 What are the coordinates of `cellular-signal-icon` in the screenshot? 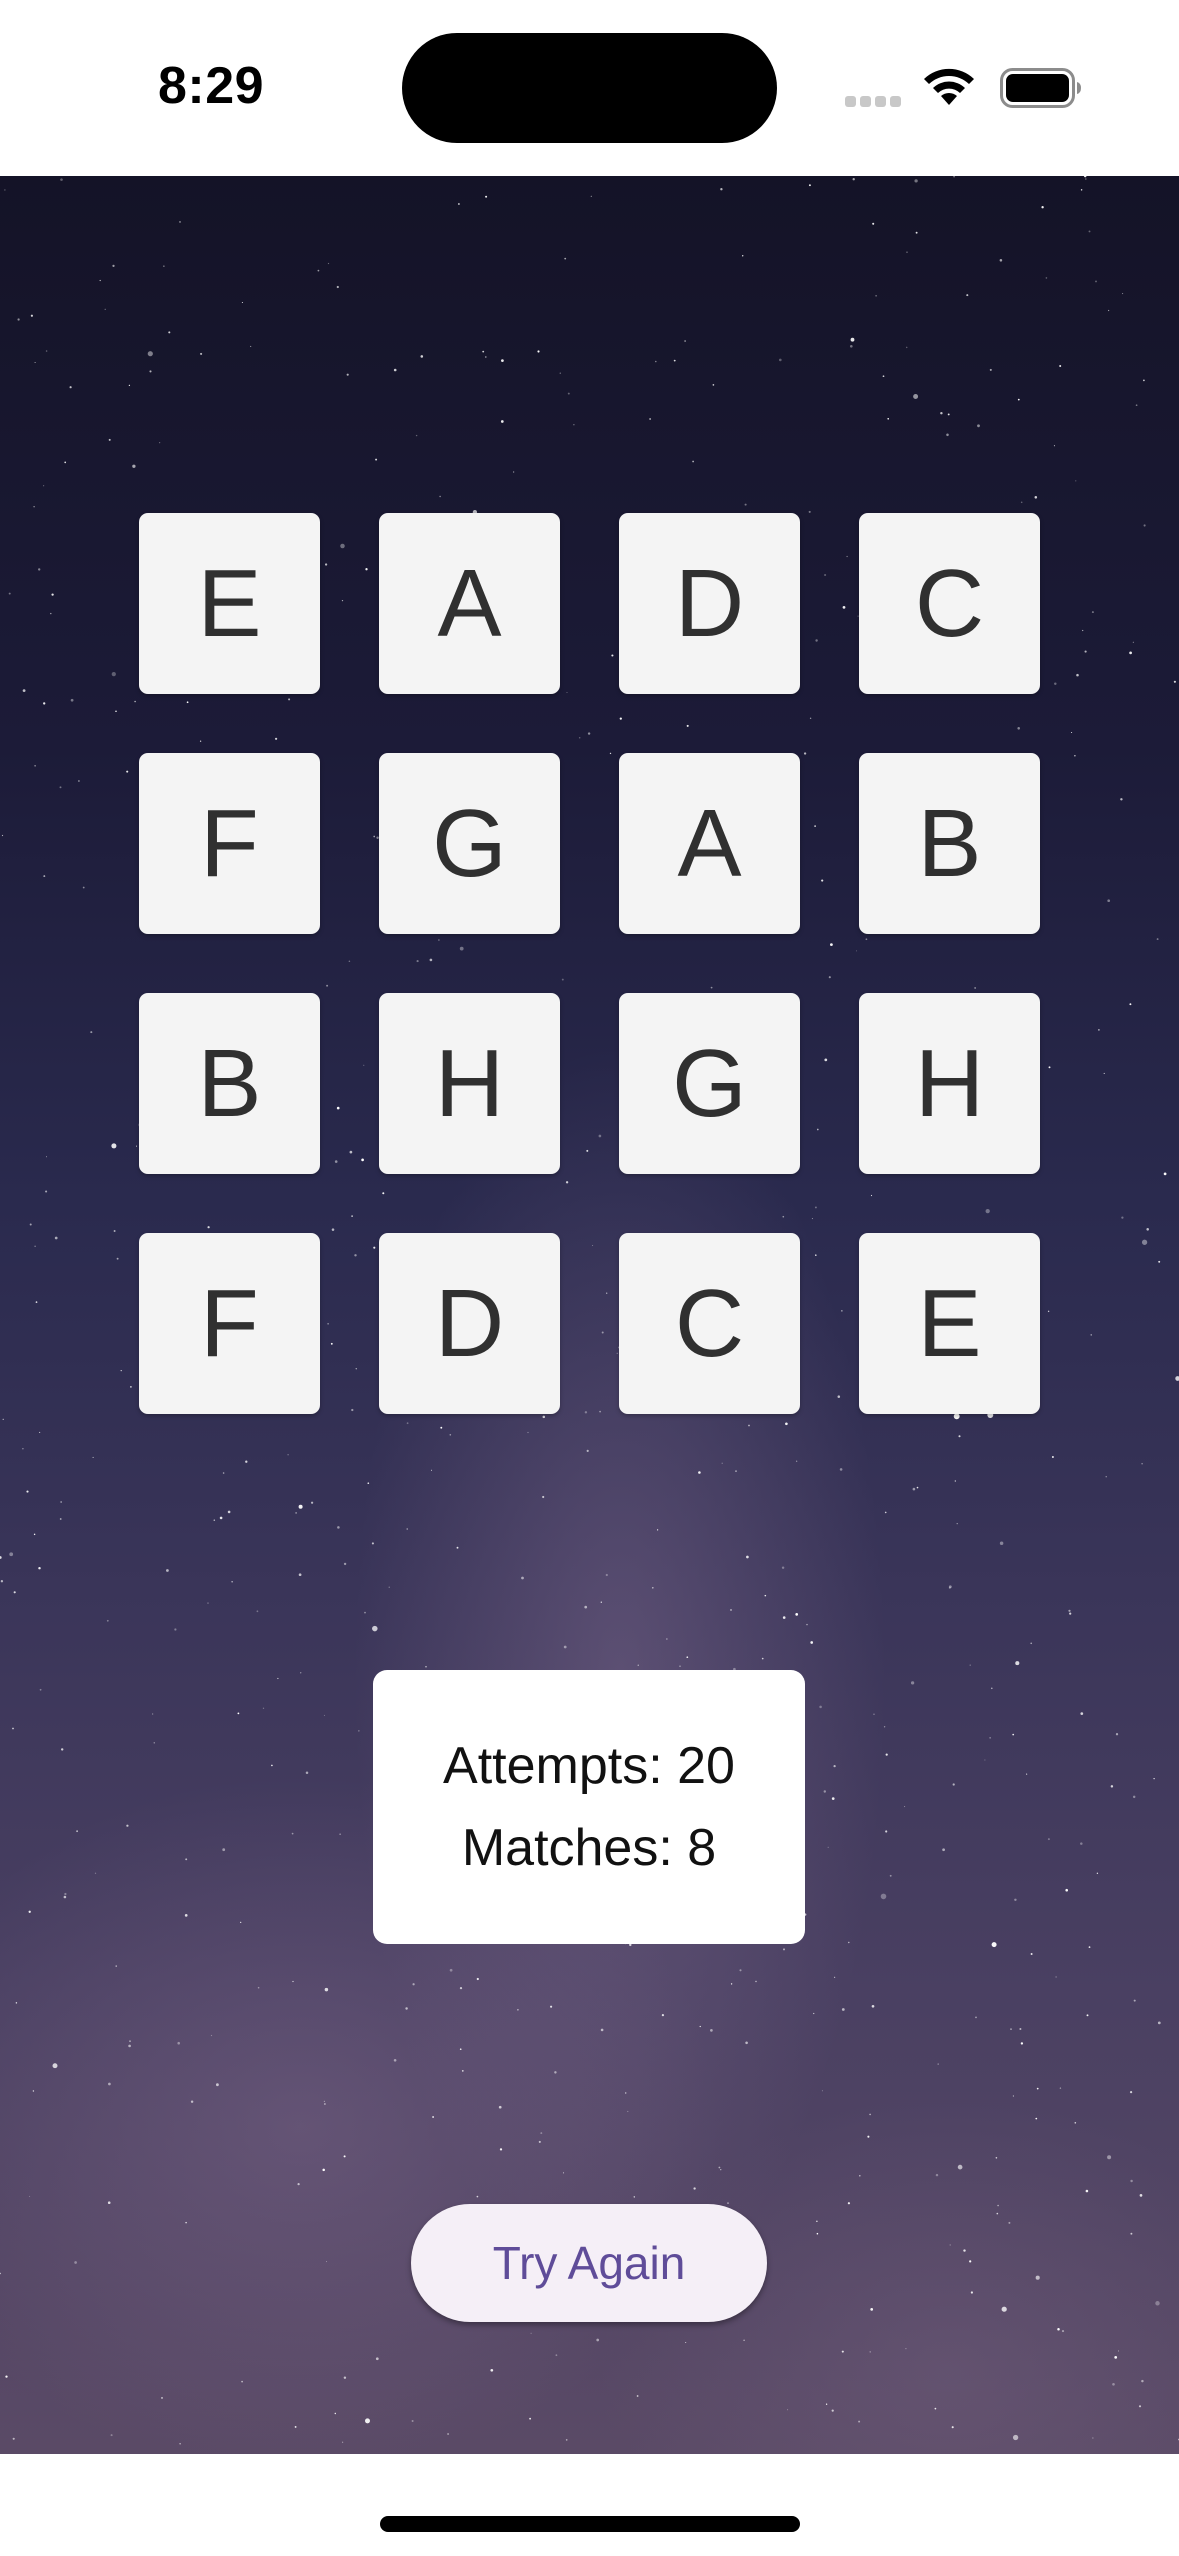 It's located at (873, 101).